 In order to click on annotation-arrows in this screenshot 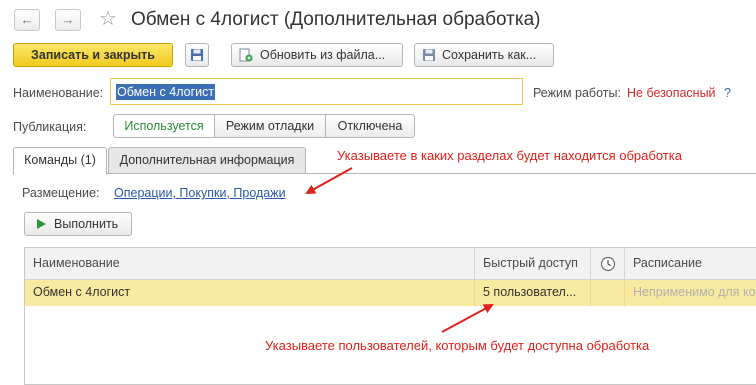, I will do `click(399, 250)`.